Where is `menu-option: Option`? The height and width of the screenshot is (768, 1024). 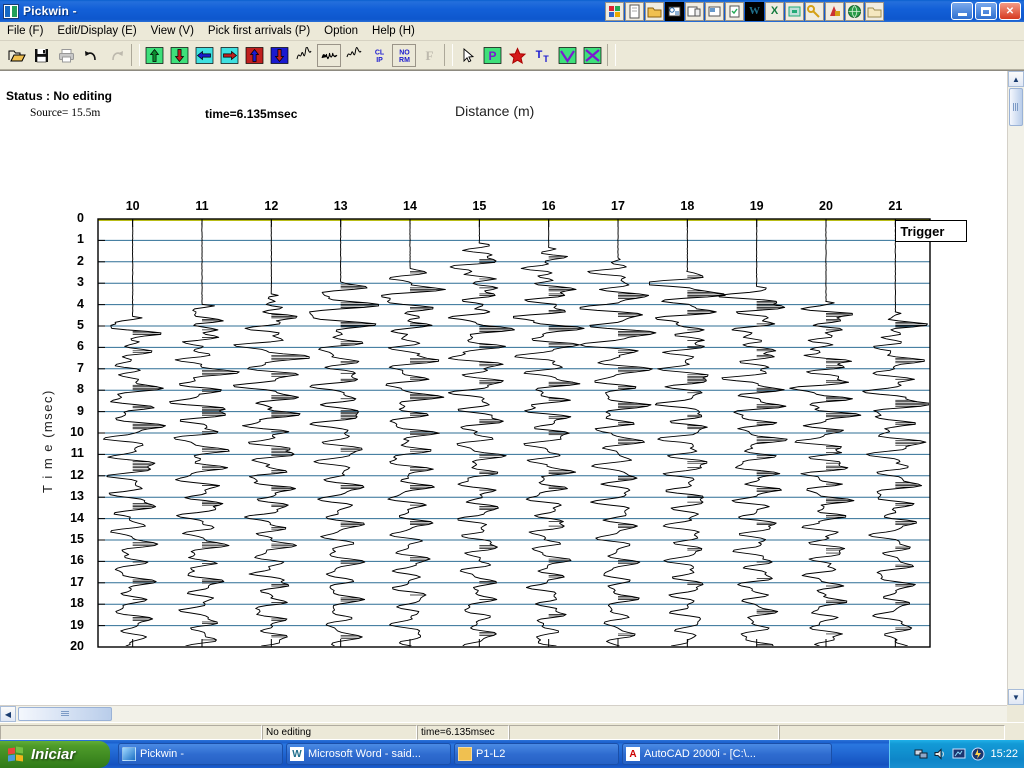 menu-option: Option is located at coordinates (341, 31).